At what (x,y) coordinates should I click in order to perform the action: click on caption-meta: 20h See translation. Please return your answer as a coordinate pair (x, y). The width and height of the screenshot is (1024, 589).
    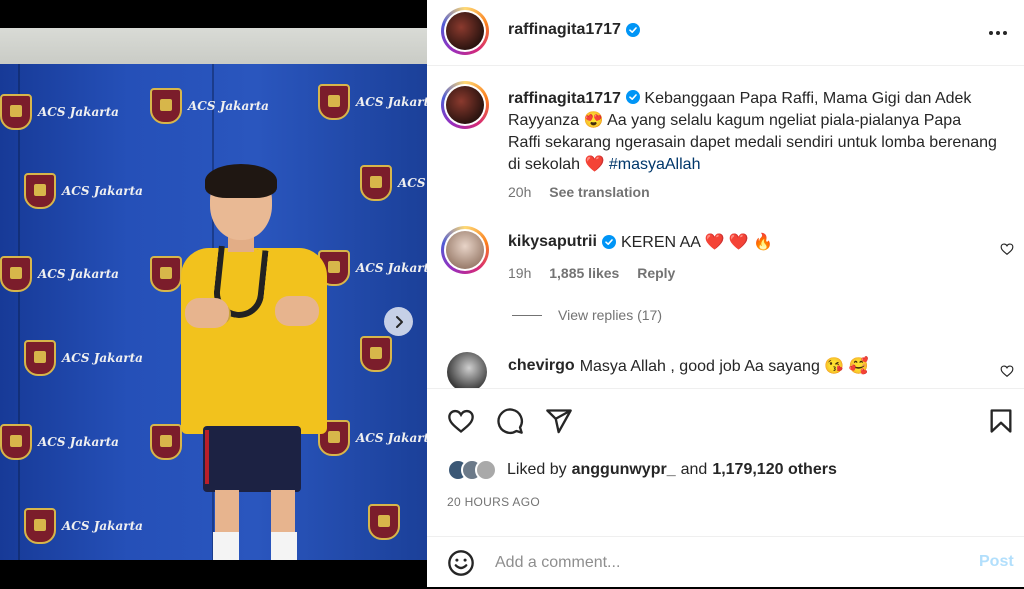
    Looking at the image, I should click on (579, 192).